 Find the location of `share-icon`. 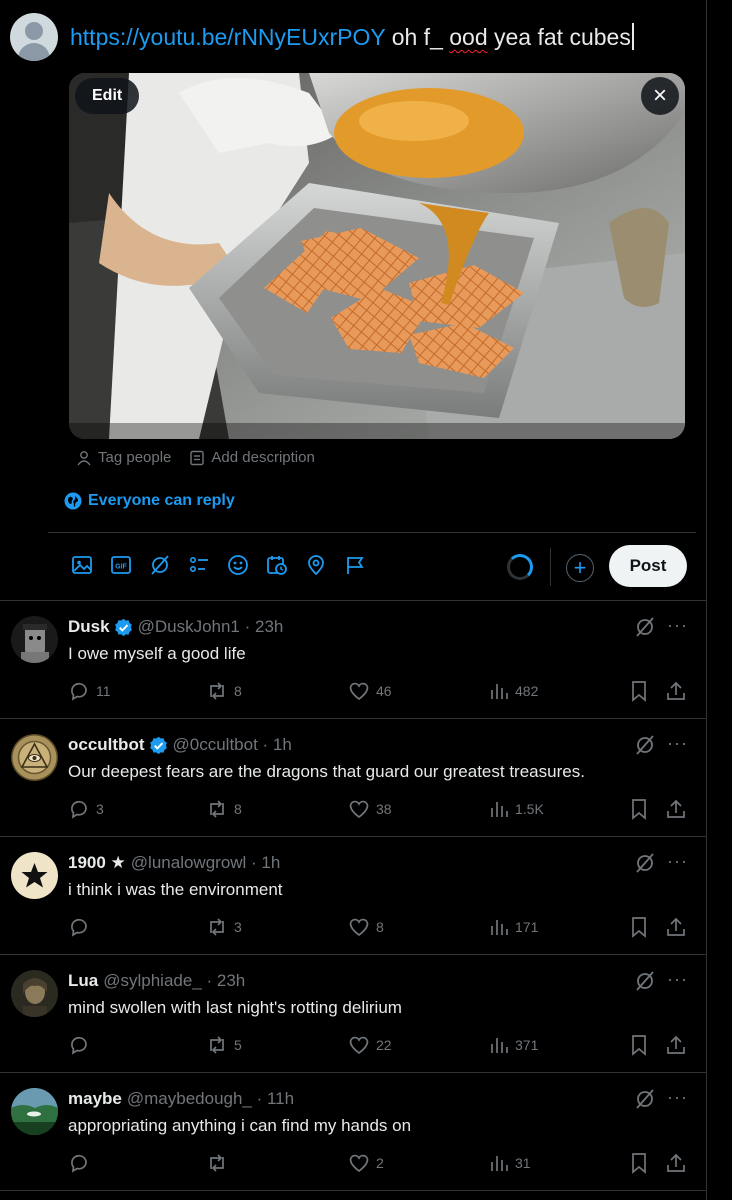

share-icon is located at coordinates (676, 808).